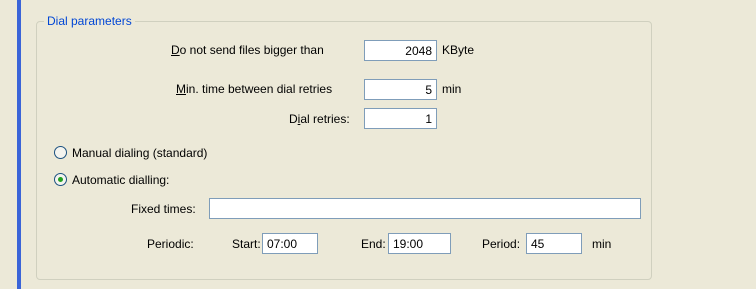 This screenshot has width=756, height=289. I want to click on period-unit: min, so click(602, 244).